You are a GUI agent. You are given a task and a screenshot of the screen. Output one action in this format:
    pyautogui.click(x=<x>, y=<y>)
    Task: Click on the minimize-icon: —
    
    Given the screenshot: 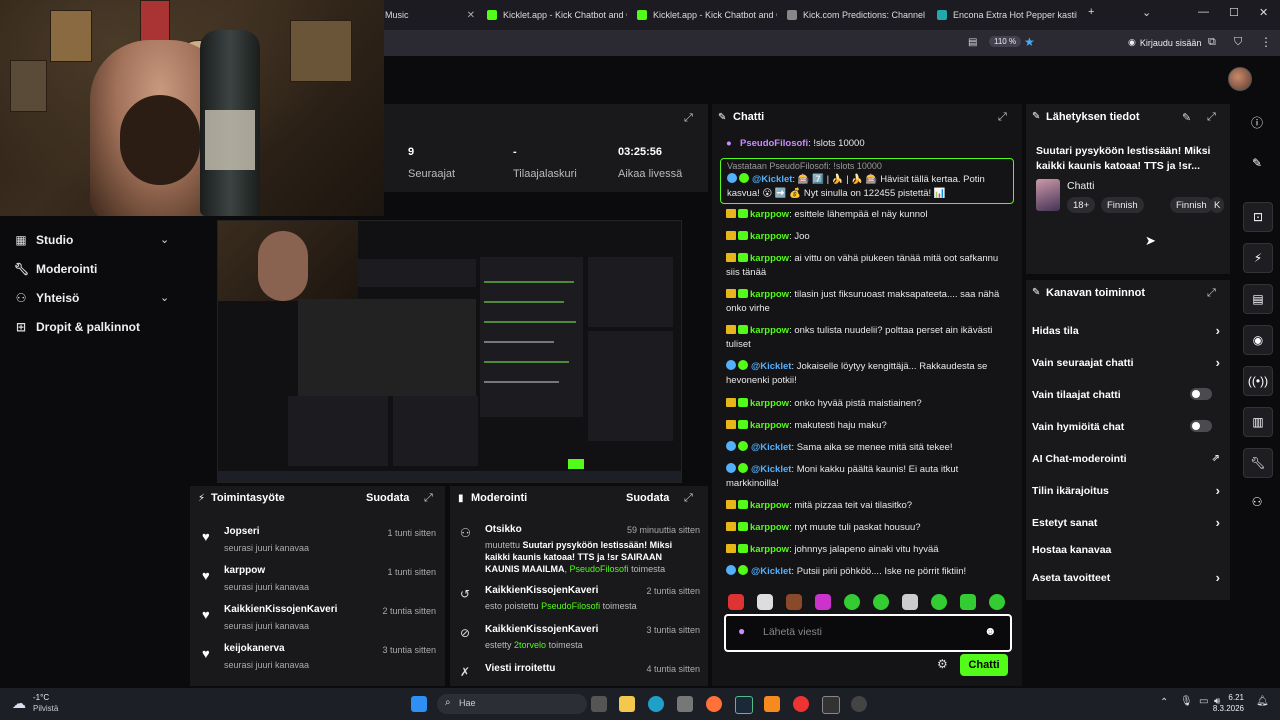 What is the action you would take?
    pyautogui.click(x=1203, y=12)
    